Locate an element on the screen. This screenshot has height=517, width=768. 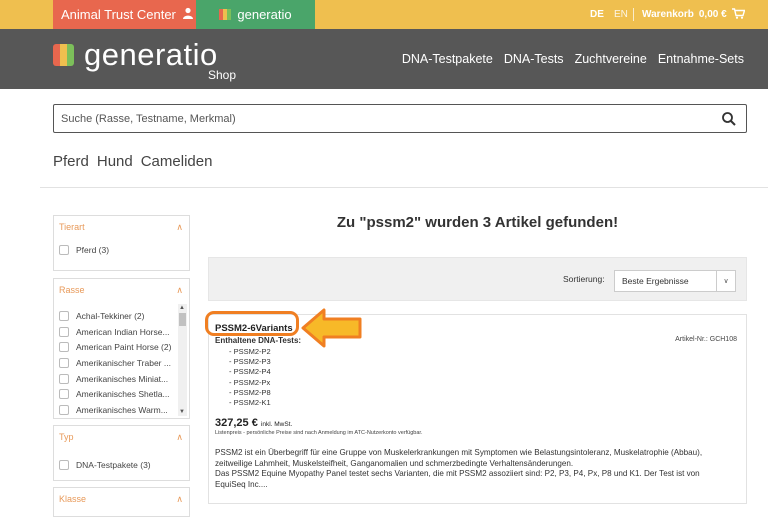
user-icon is located at coordinates (188, 14).